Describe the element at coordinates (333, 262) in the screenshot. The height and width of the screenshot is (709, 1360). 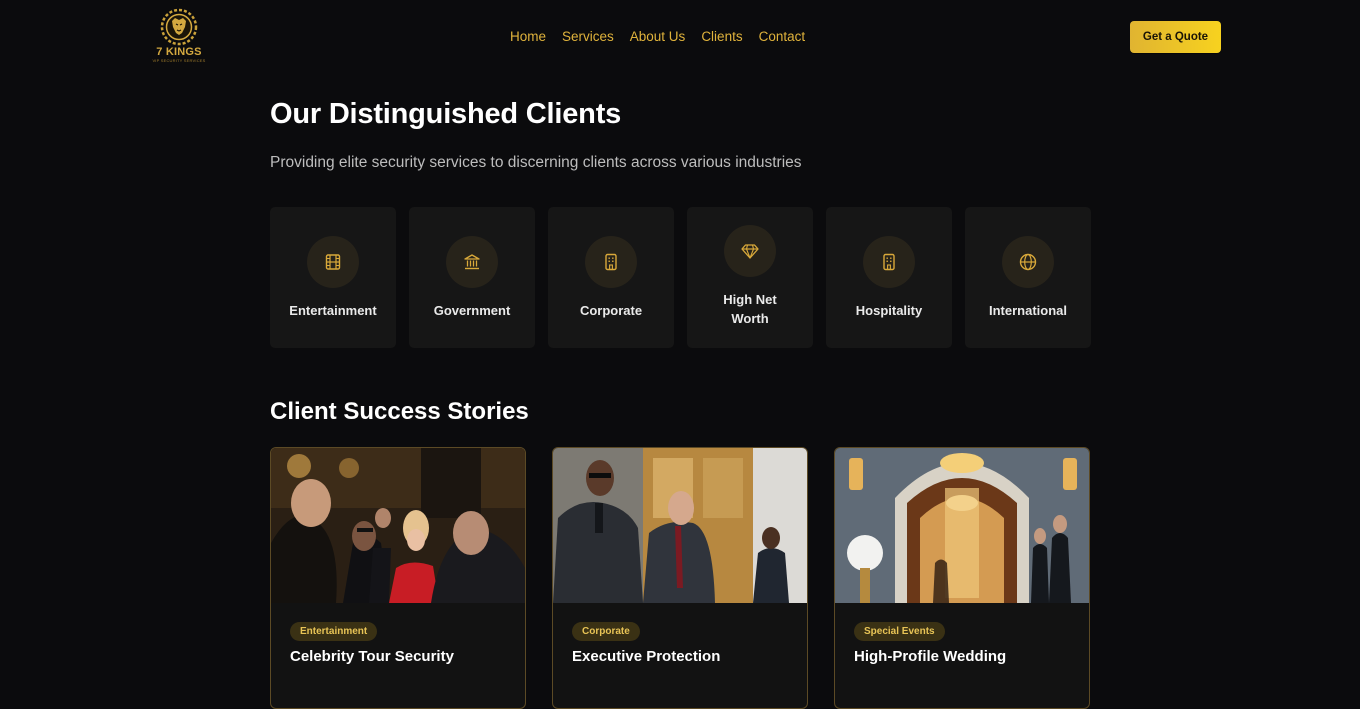
I see `film-icon` at that location.